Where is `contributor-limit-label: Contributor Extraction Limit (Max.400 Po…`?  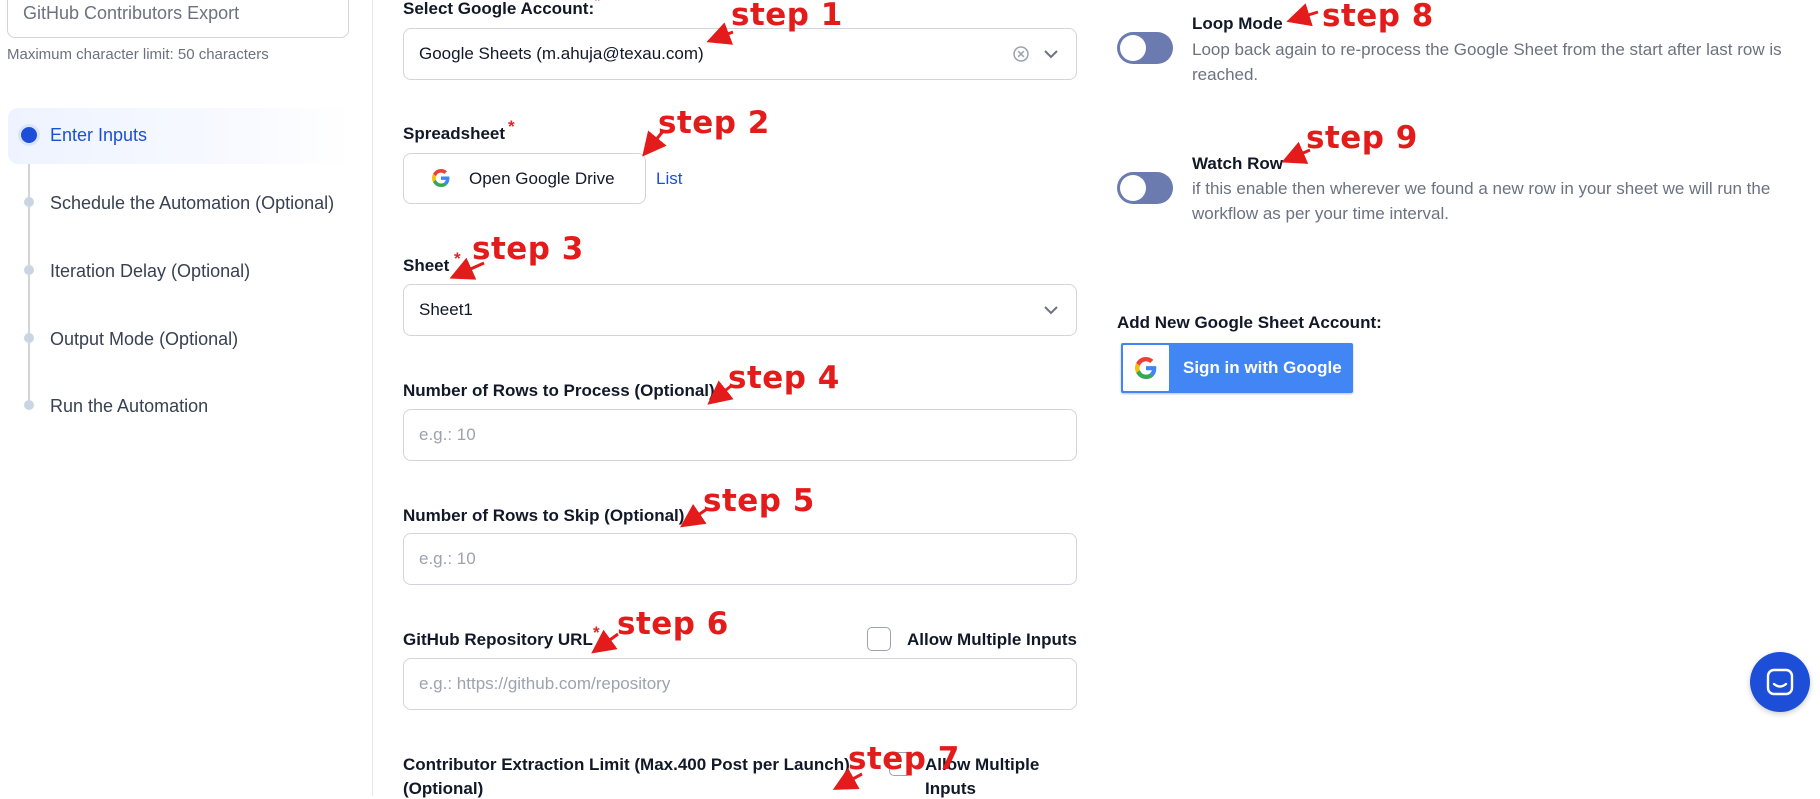
contributor-limit-label: Contributor Extraction Limit (Max.400 Po… is located at coordinates (626, 764).